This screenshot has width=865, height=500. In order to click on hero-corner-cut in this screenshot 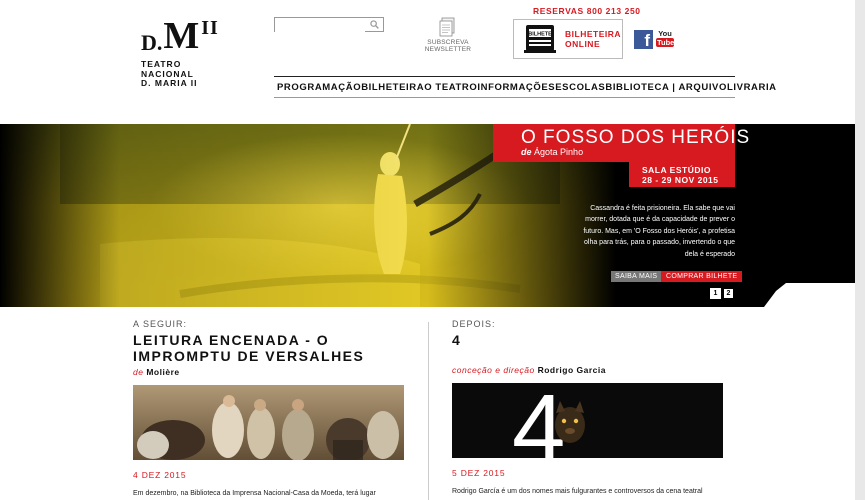, I will do `click(809, 295)`.